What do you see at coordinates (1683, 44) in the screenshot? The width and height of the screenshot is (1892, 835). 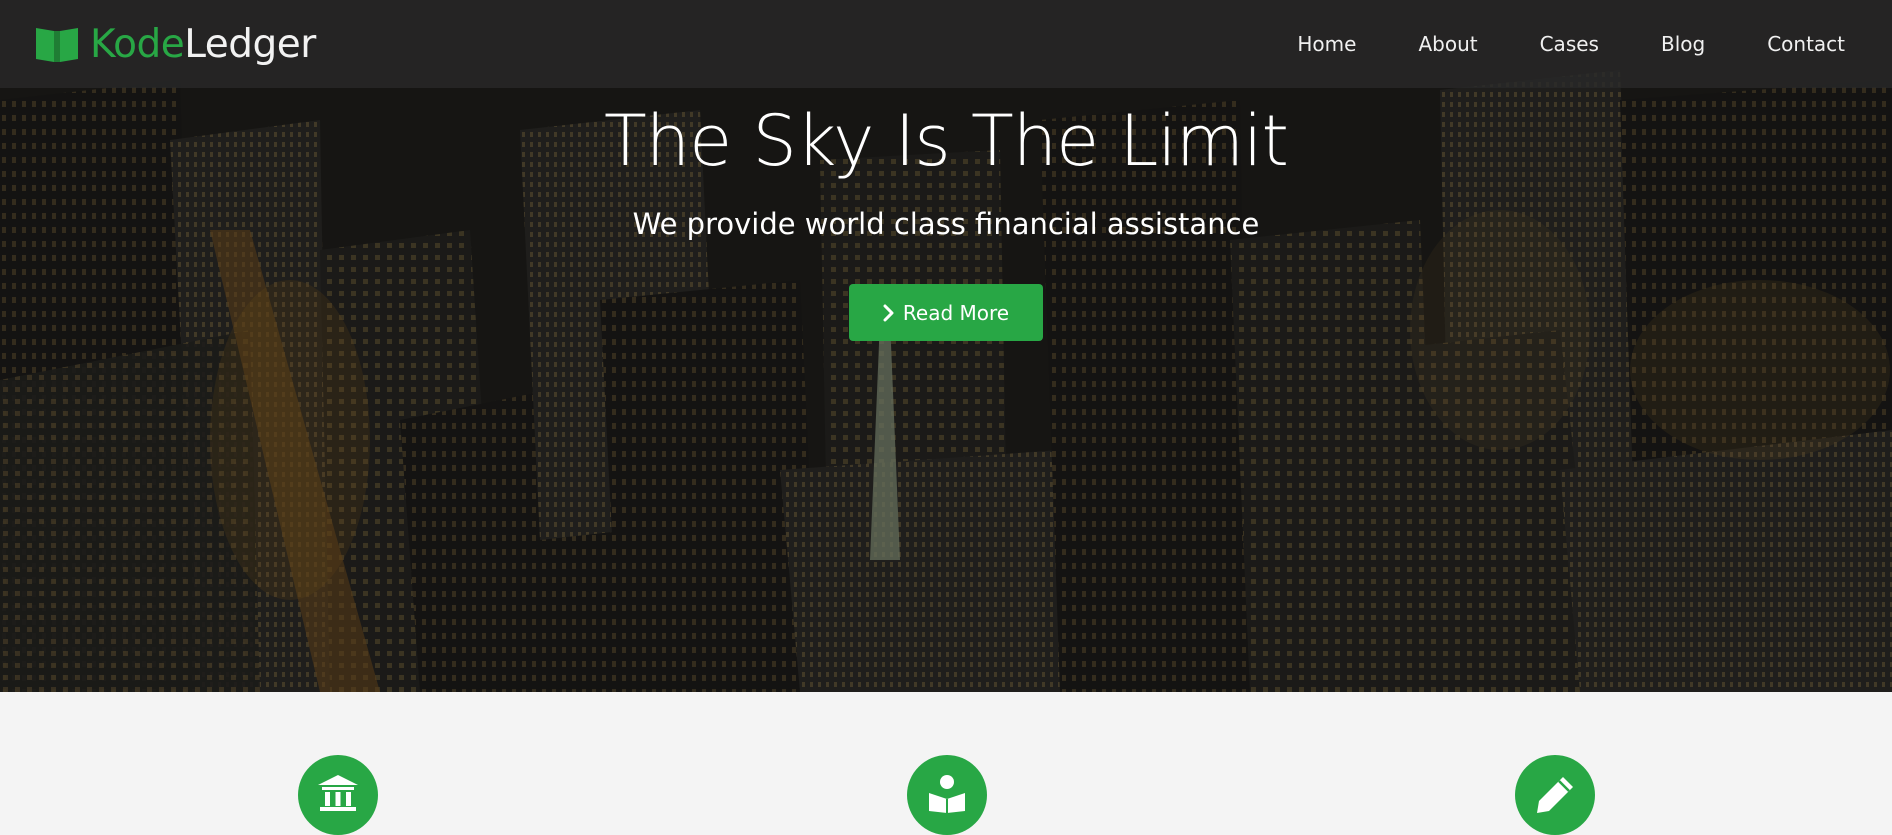 I see `nav-blog-link: Blog` at bounding box center [1683, 44].